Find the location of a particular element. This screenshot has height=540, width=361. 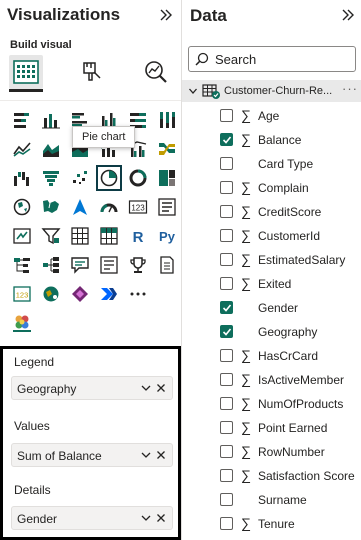

table-node: Customer-Churn-Re... ··· is located at coordinates (271, 91).